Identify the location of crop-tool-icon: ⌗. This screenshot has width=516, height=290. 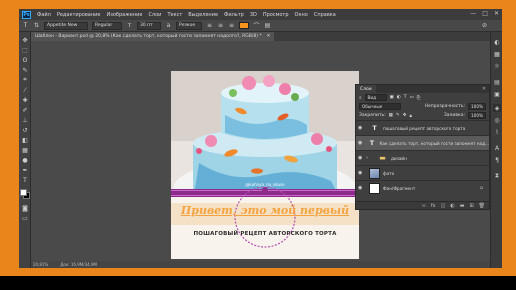
(25, 80).